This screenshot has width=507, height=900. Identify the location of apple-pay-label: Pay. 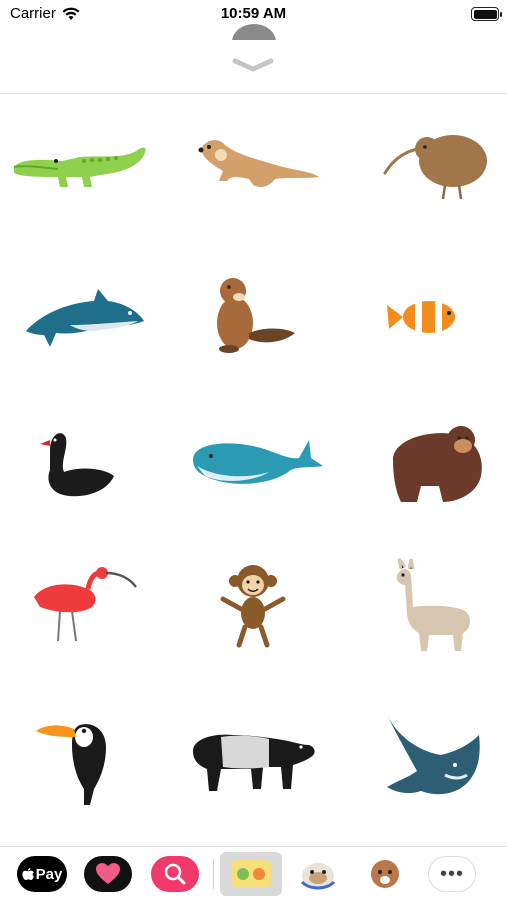
(49, 874).